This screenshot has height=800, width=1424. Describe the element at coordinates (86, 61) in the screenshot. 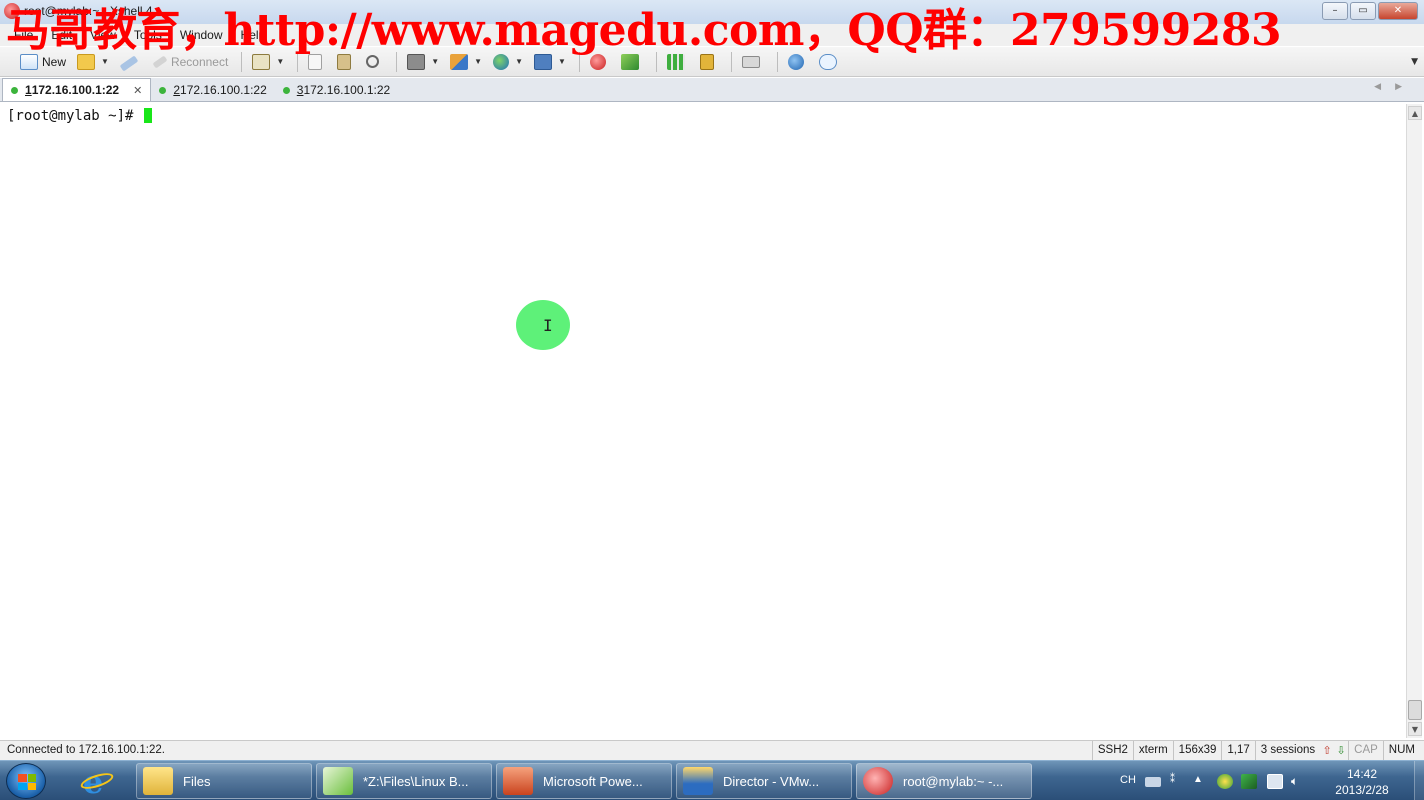

I see `folder-open-icon` at that location.